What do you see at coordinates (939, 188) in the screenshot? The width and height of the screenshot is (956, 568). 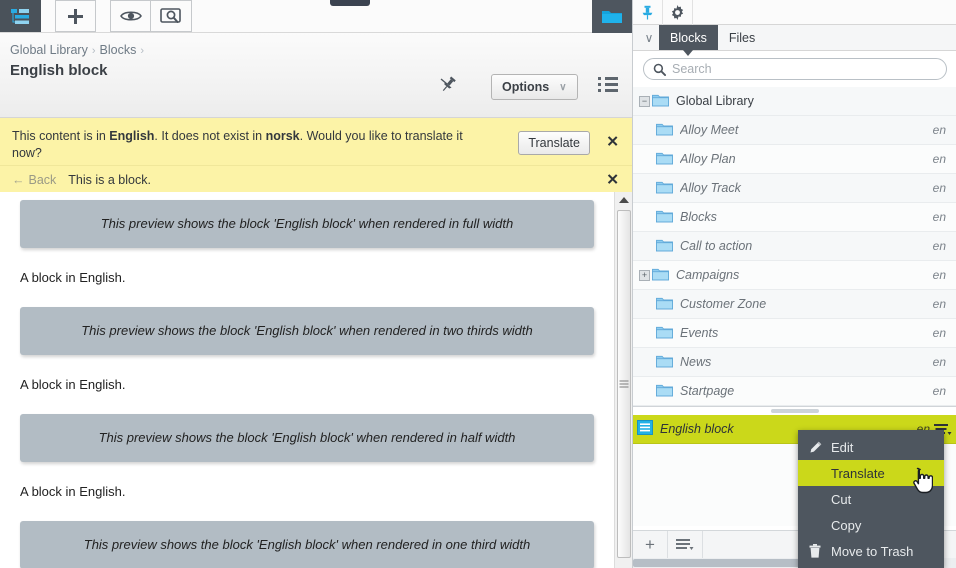 I see `tree-lang-alloy-track: en` at bounding box center [939, 188].